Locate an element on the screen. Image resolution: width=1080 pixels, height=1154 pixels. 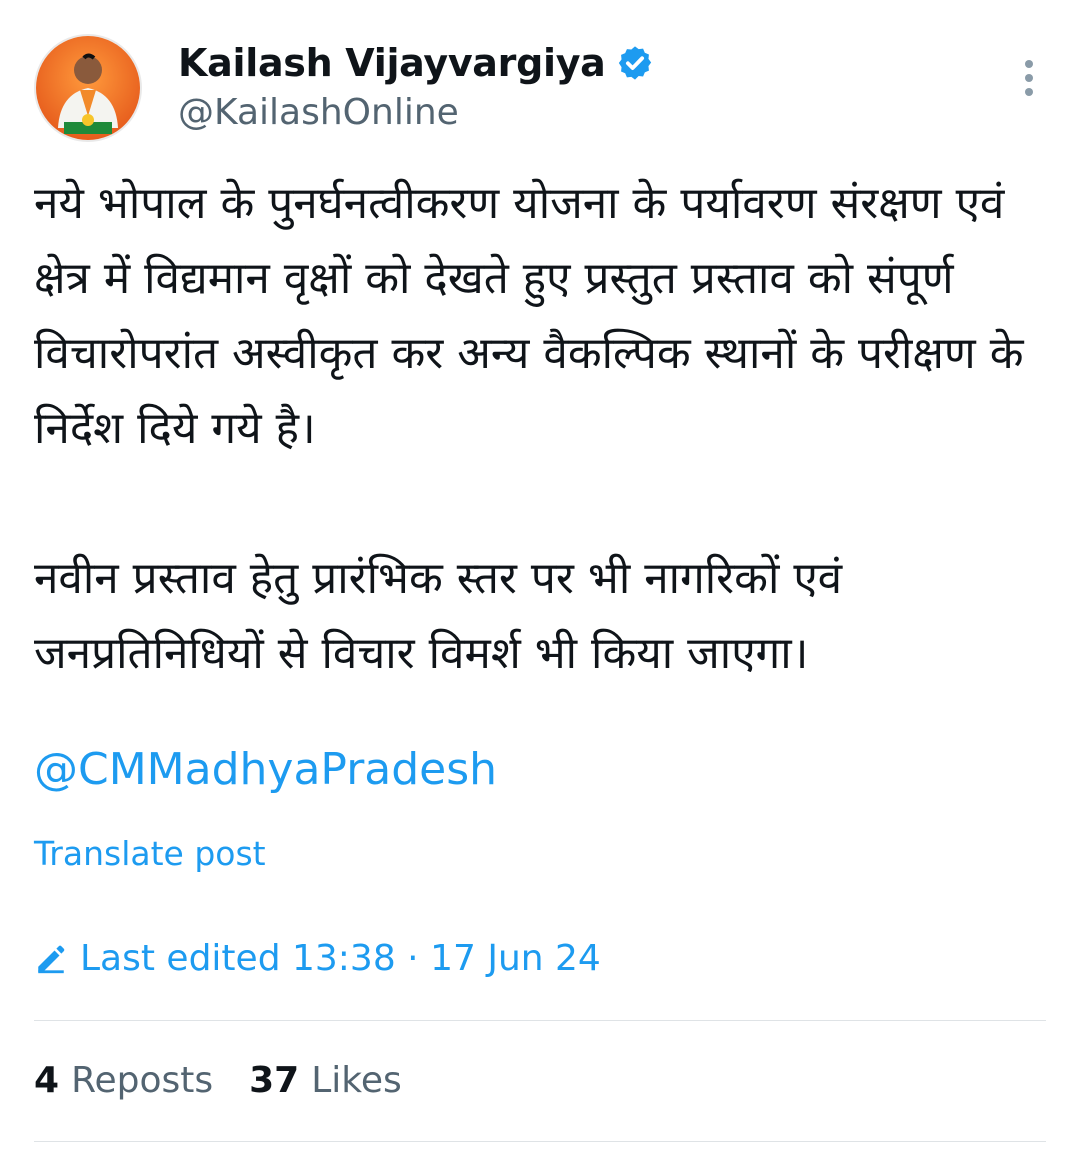
likes-stat: 37 Likes is located at coordinates (325, 1080).